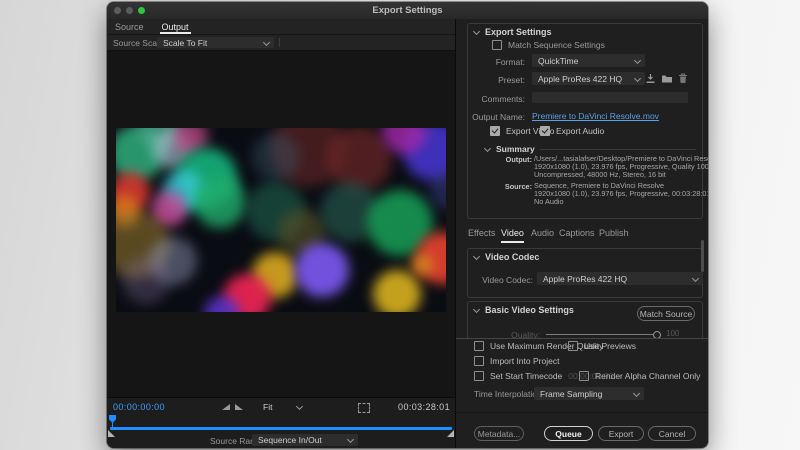 The height and width of the screenshot is (450, 800). What do you see at coordinates (610, 97) in the screenshot?
I see `comments-input` at bounding box center [610, 97].